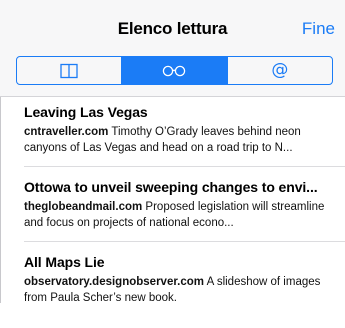  I want to click on page-title: Elenco lettura, so click(172, 28).